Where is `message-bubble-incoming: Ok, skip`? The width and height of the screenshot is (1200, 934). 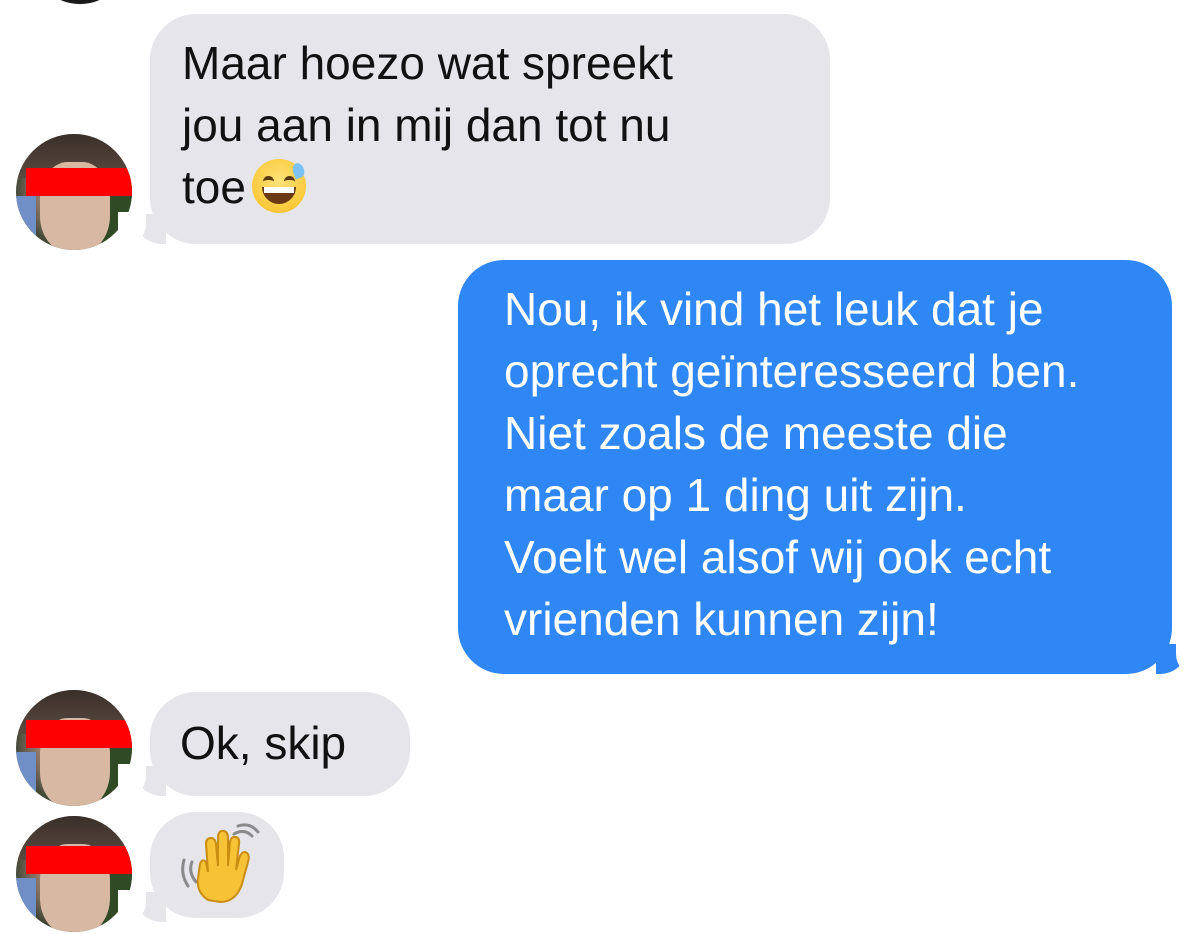 message-bubble-incoming: Ok, skip is located at coordinates (280, 744).